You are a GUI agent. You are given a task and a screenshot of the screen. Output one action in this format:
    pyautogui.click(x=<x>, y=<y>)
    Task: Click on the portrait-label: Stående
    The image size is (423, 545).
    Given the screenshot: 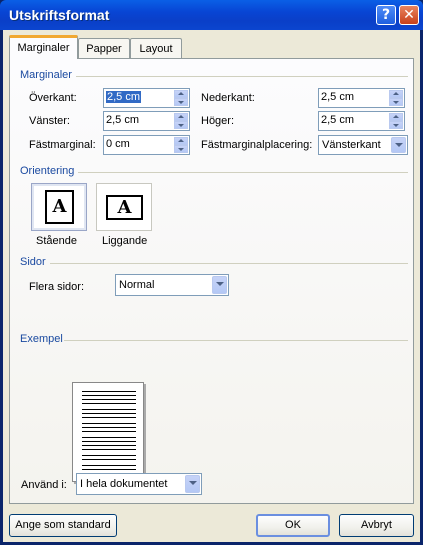 What is the action you would take?
    pyautogui.click(x=56, y=241)
    